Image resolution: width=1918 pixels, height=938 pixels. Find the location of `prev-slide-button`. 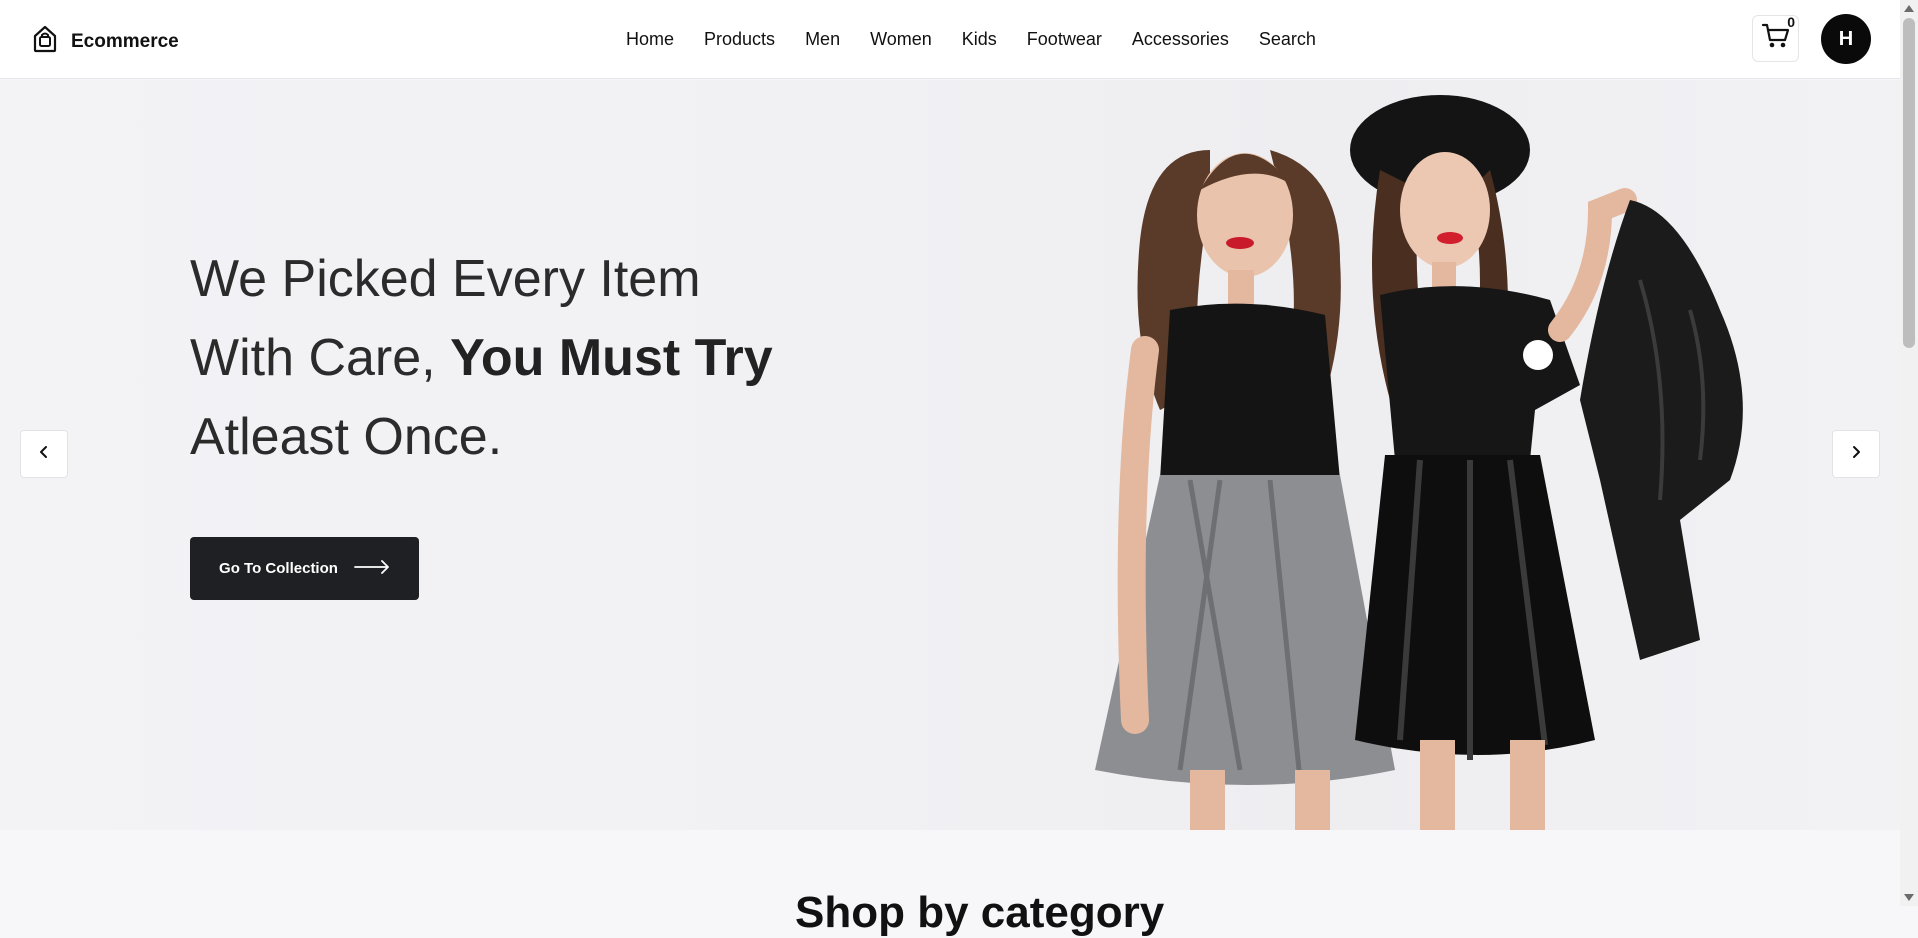

prev-slide-button is located at coordinates (44, 454).